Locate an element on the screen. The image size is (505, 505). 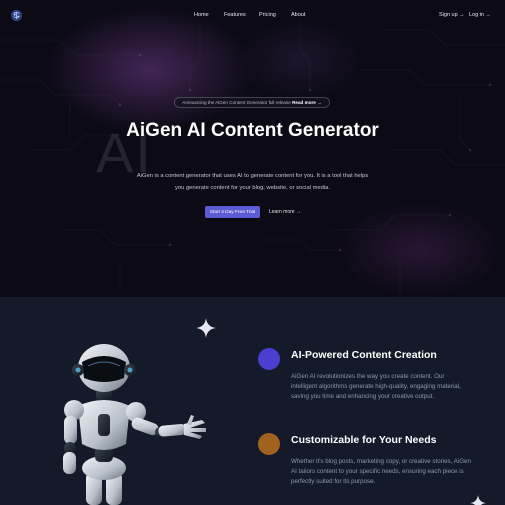
signup-link: Sign up → is located at coordinates (452, 15).